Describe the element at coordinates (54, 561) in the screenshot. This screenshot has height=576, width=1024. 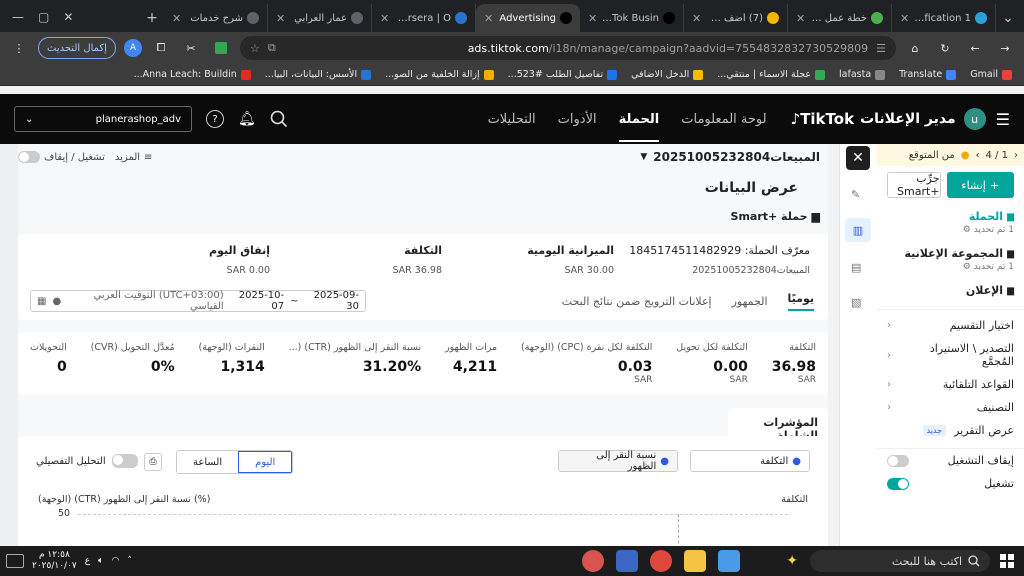
I see `clock: ١٢:٥٨ م ٢٠٢٥/١٠/٠٧` at that location.